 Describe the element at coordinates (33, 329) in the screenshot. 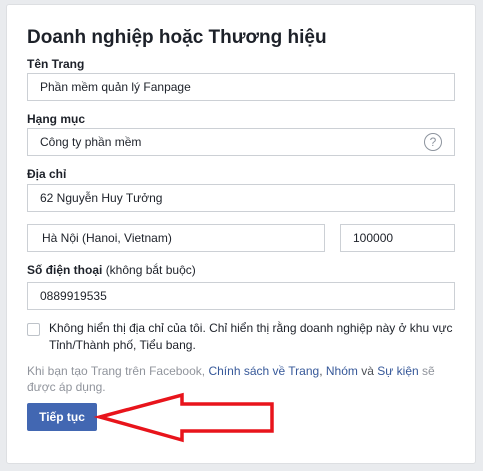

I see `hide-address-checkbox` at that location.